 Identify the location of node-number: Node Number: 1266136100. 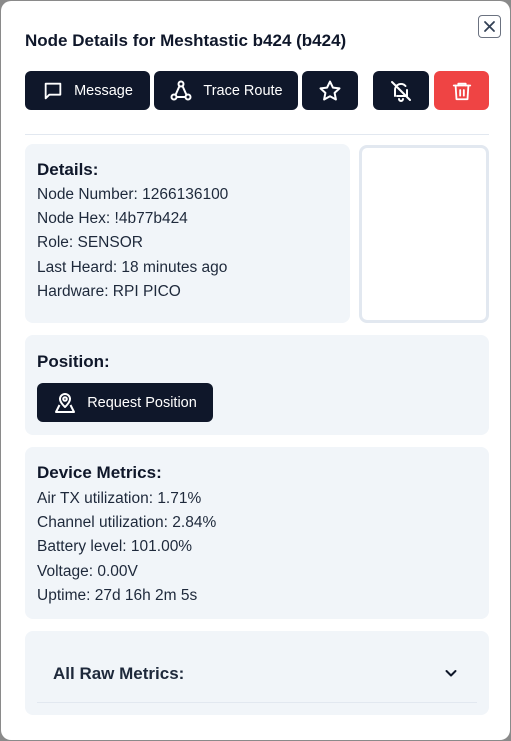
(133, 194).